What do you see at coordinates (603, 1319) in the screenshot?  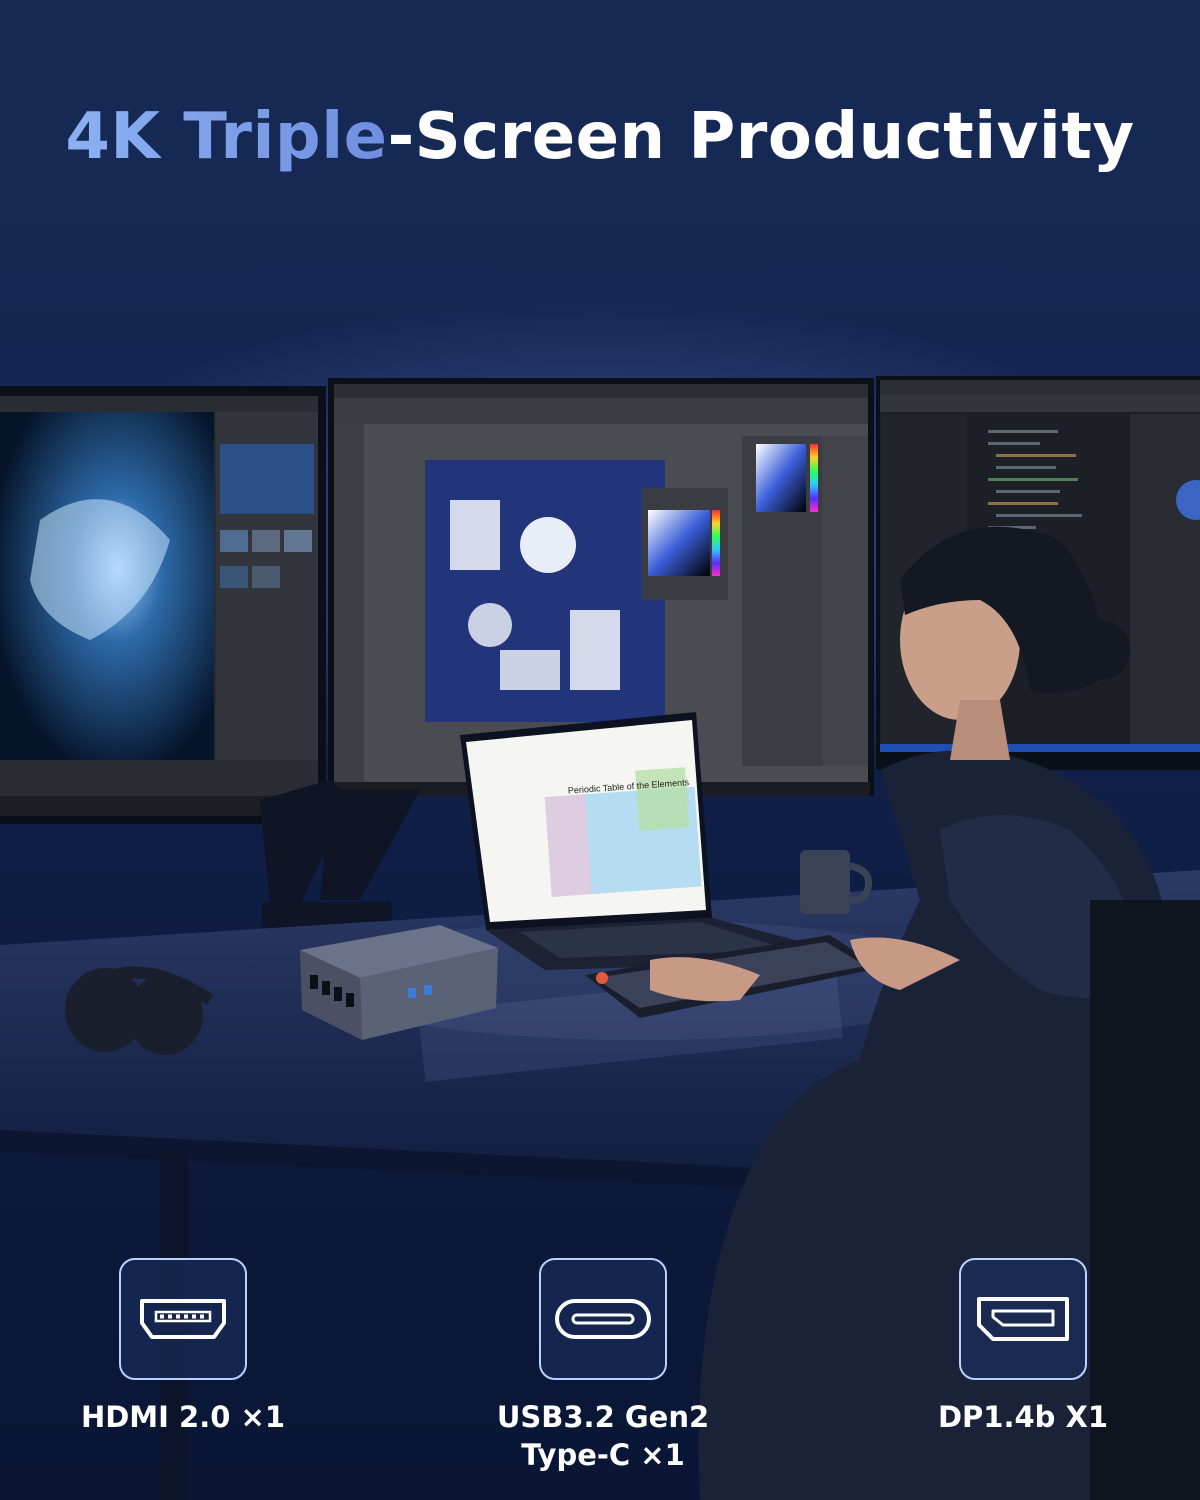 I see `usb-c-port-icon` at bounding box center [603, 1319].